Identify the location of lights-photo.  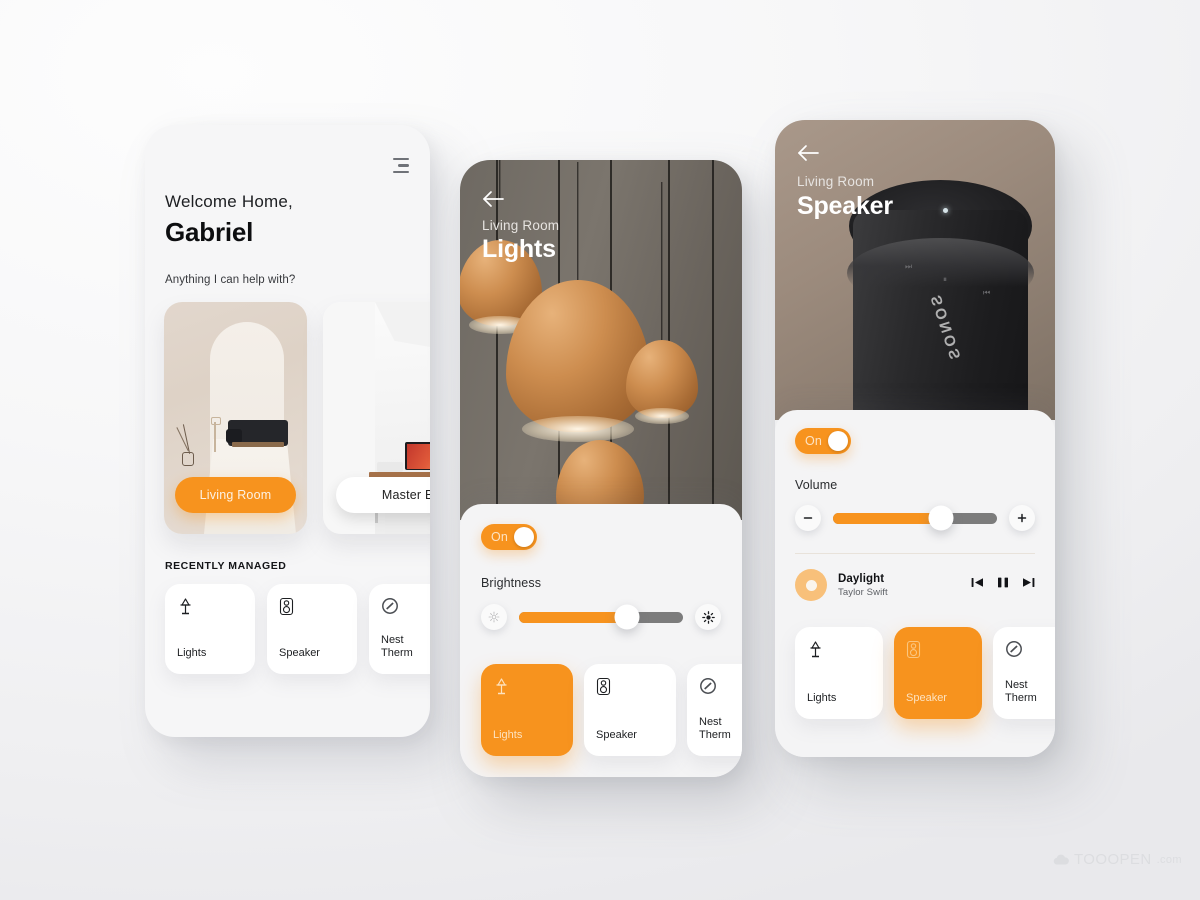
(601, 346).